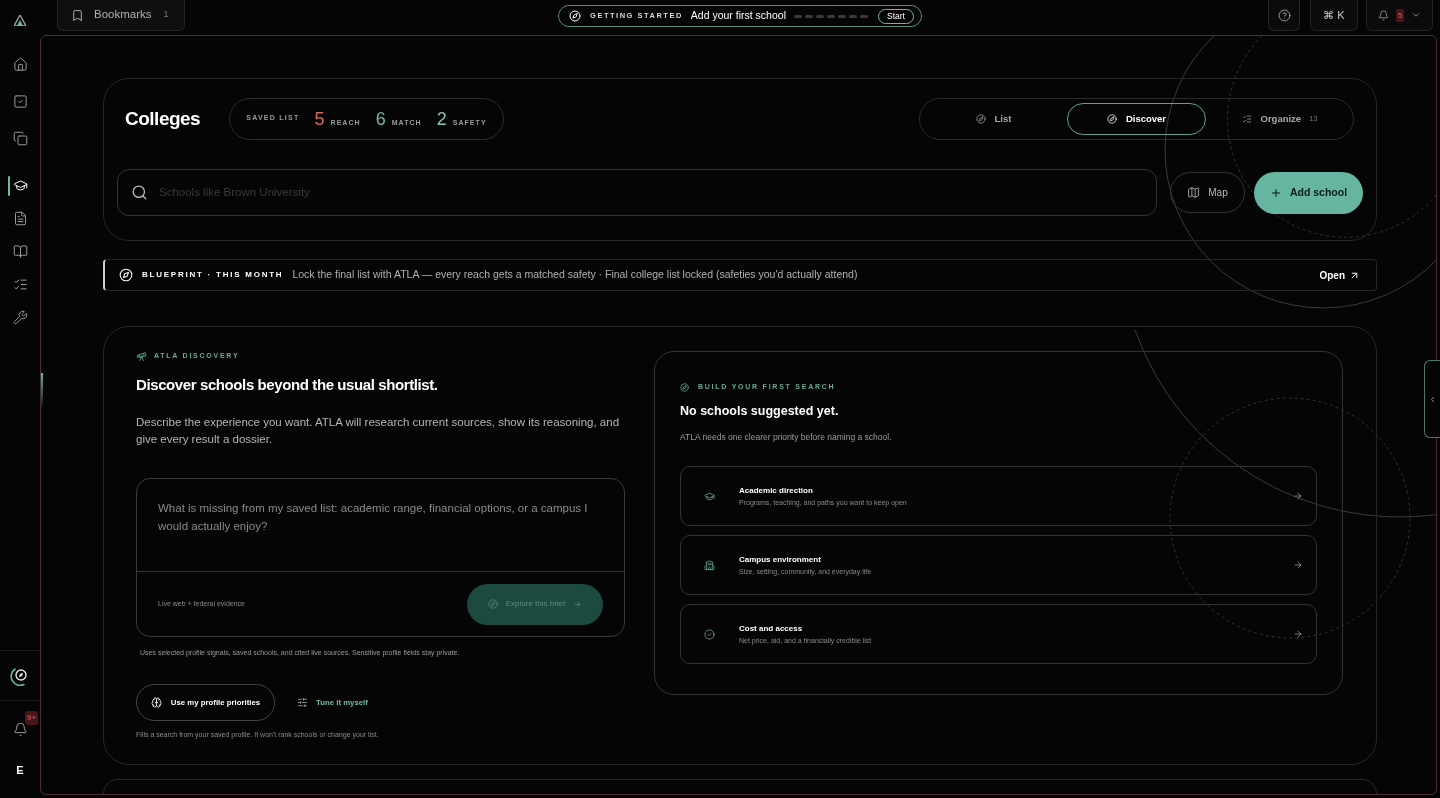 This screenshot has width=1440, height=798. Describe the element at coordinates (20, 64) in the screenshot. I see `home-icon` at that location.